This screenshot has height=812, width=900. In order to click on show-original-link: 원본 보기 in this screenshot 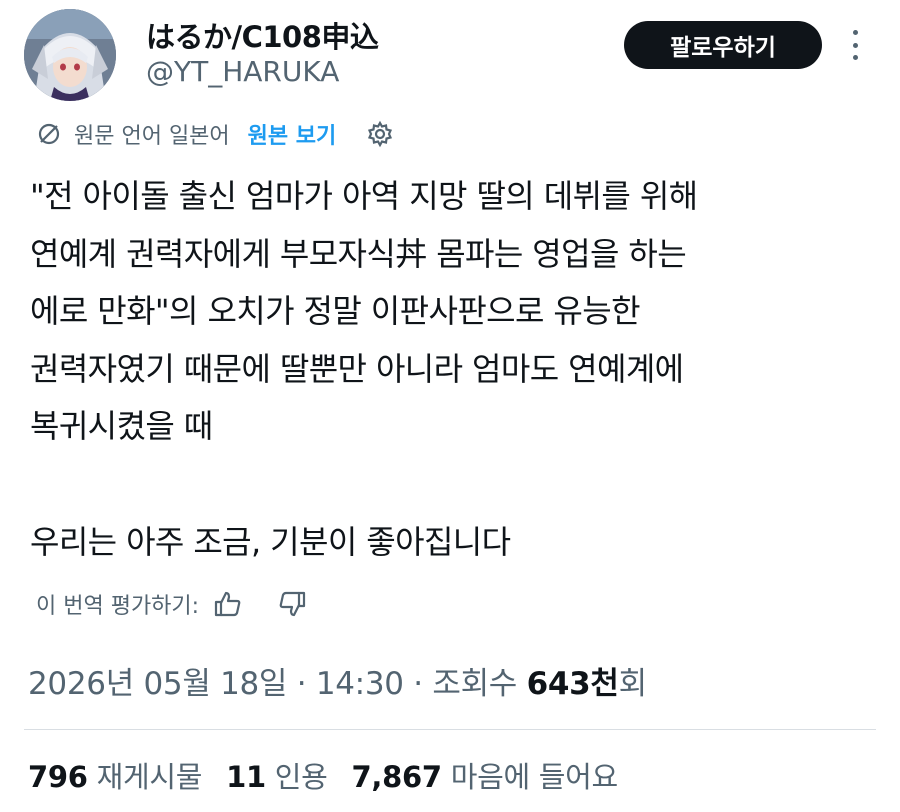, I will do `click(292, 134)`.